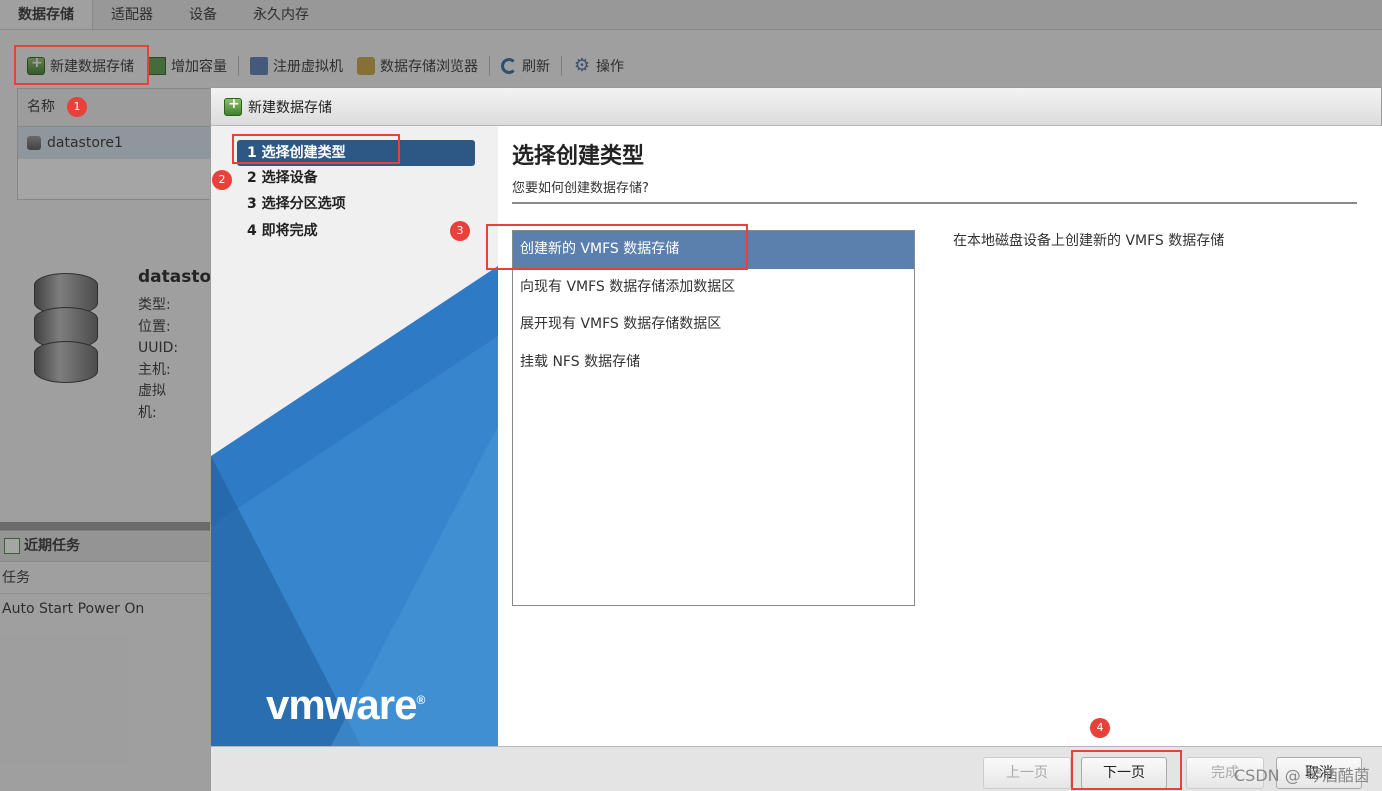 This screenshot has width=1382, height=791. Describe the element at coordinates (1302, 775) in the screenshot. I see `watermark: CSDN @ 琴酒酷茵` at that location.